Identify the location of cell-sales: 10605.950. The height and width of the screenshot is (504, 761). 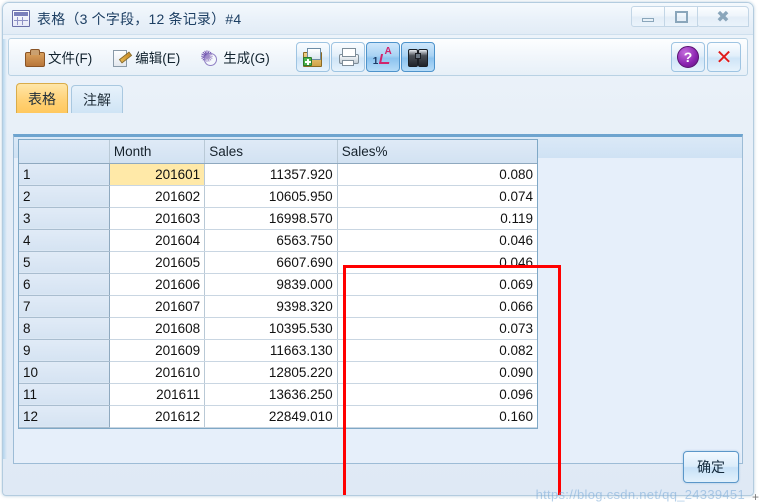
(271, 196).